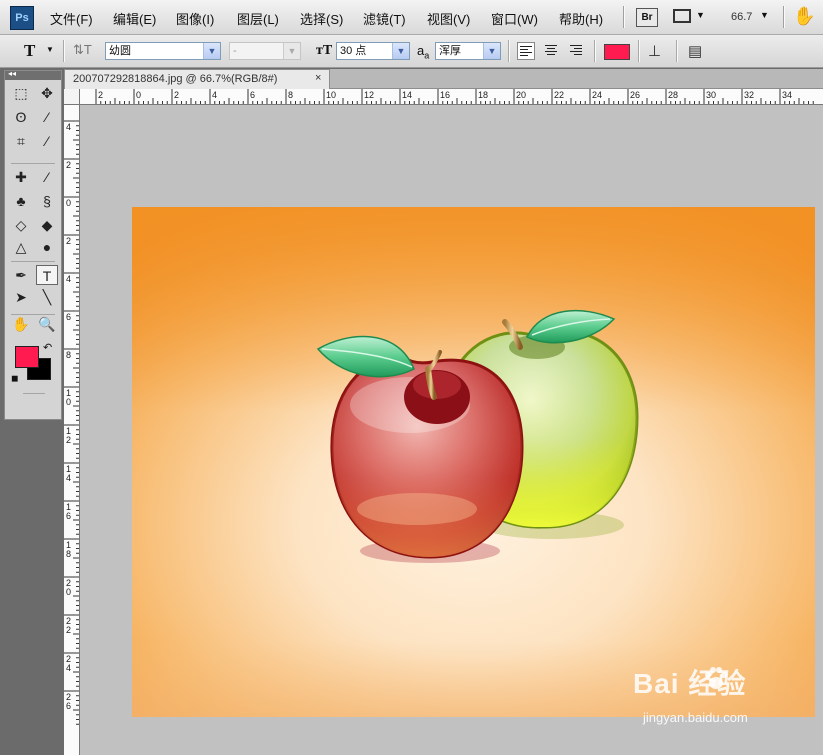  What do you see at coordinates (195, 18) in the screenshot?
I see `menu-image: 图像(I)` at bounding box center [195, 18].